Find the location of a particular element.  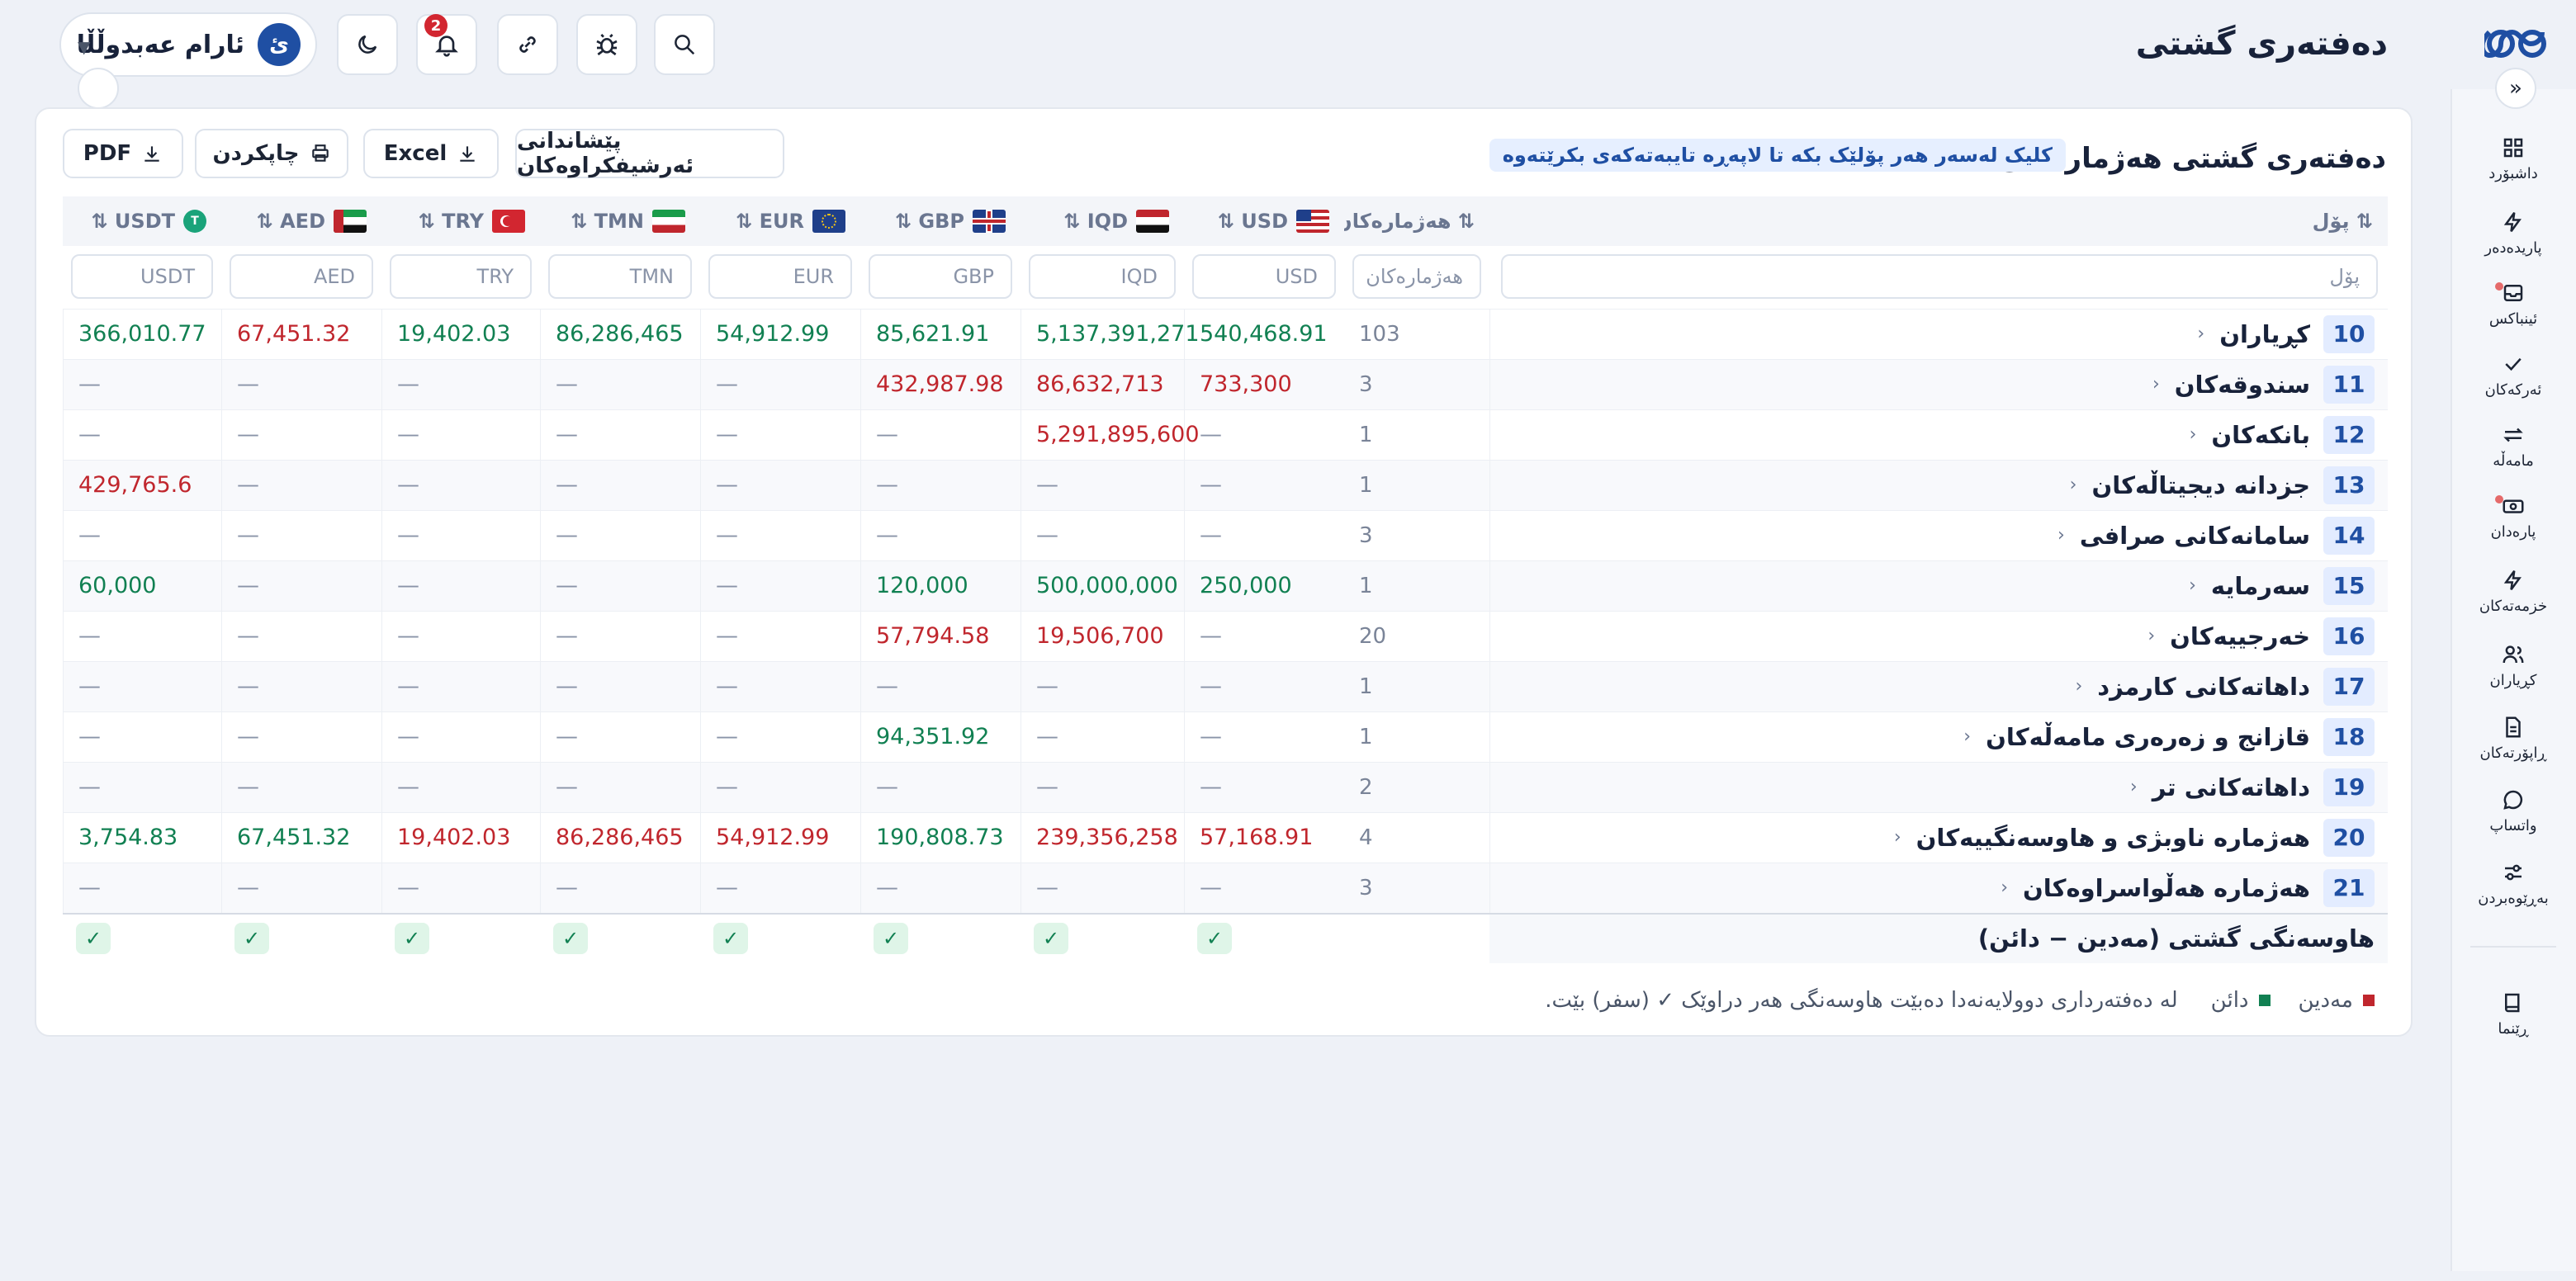

account-class: 12 بانکەکان ‹ is located at coordinates (2282, 434).